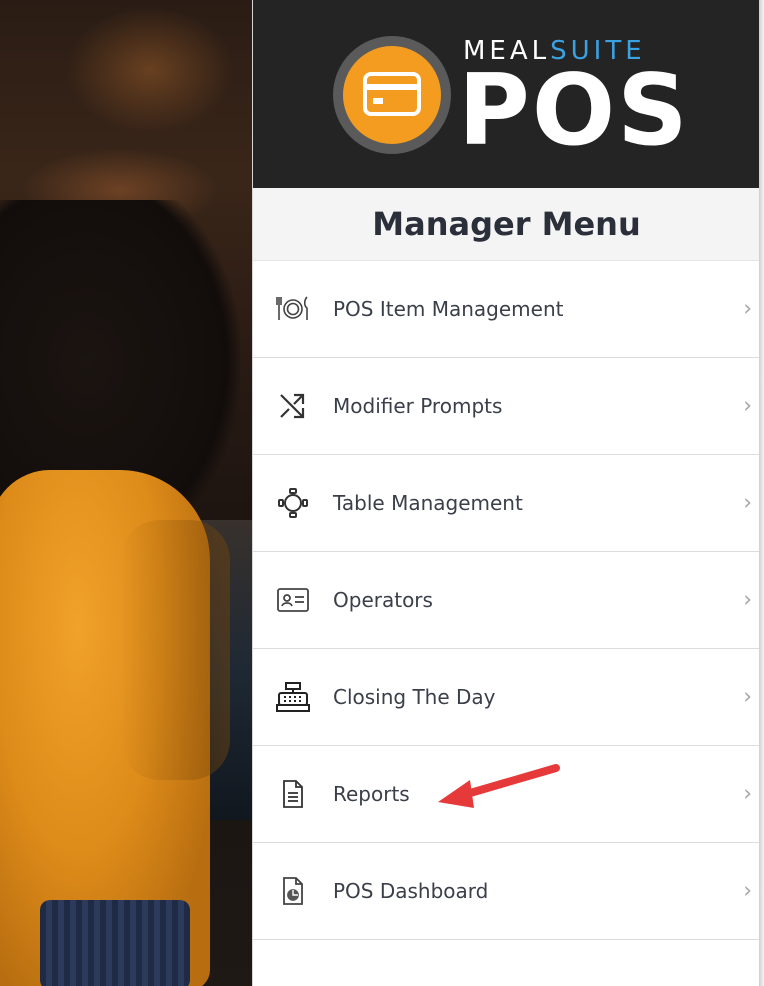  I want to click on menu-item-label: Table Management, so click(428, 503).